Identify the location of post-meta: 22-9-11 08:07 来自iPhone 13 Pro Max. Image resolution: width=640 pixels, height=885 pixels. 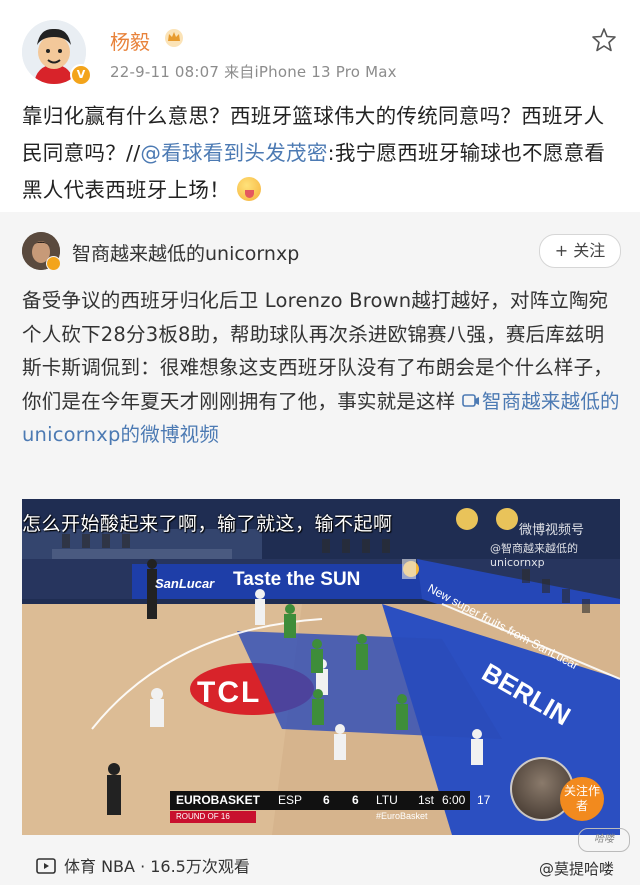
(253, 71).